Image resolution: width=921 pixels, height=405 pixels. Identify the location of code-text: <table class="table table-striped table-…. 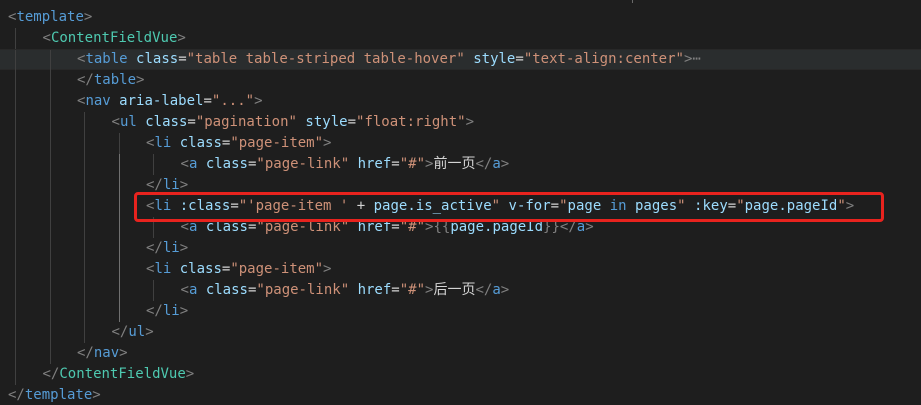
(389, 59).